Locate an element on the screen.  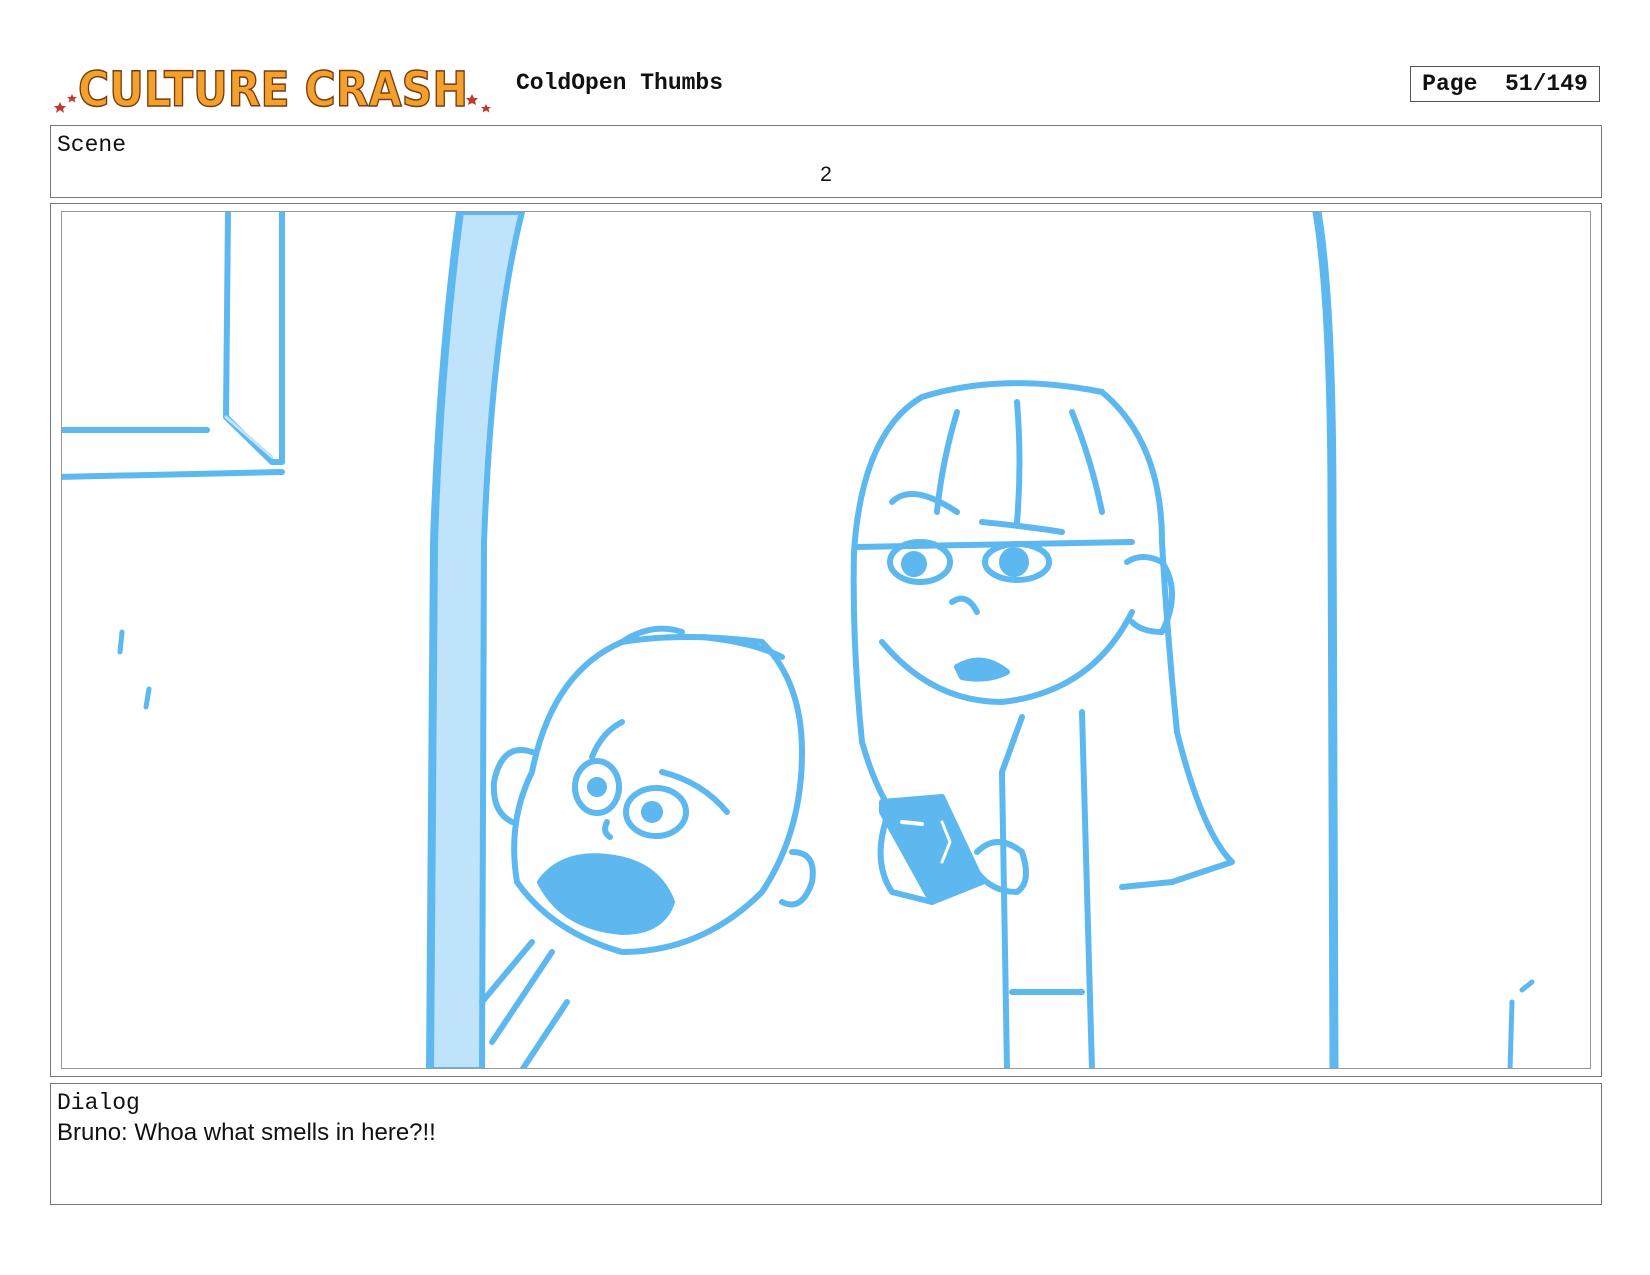
scene-field: Scene 2 is located at coordinates (826, 161).